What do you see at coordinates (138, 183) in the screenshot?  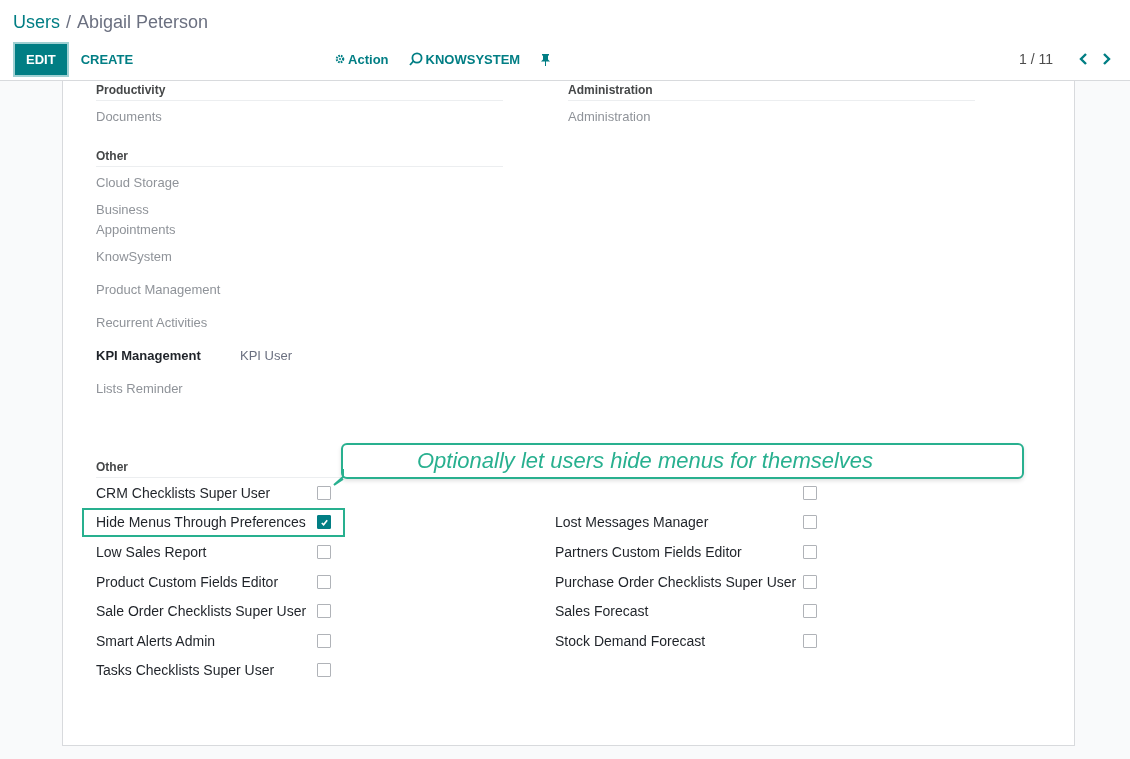 I see `field-label: Cloud Storage` at bounding box center [138, 183].